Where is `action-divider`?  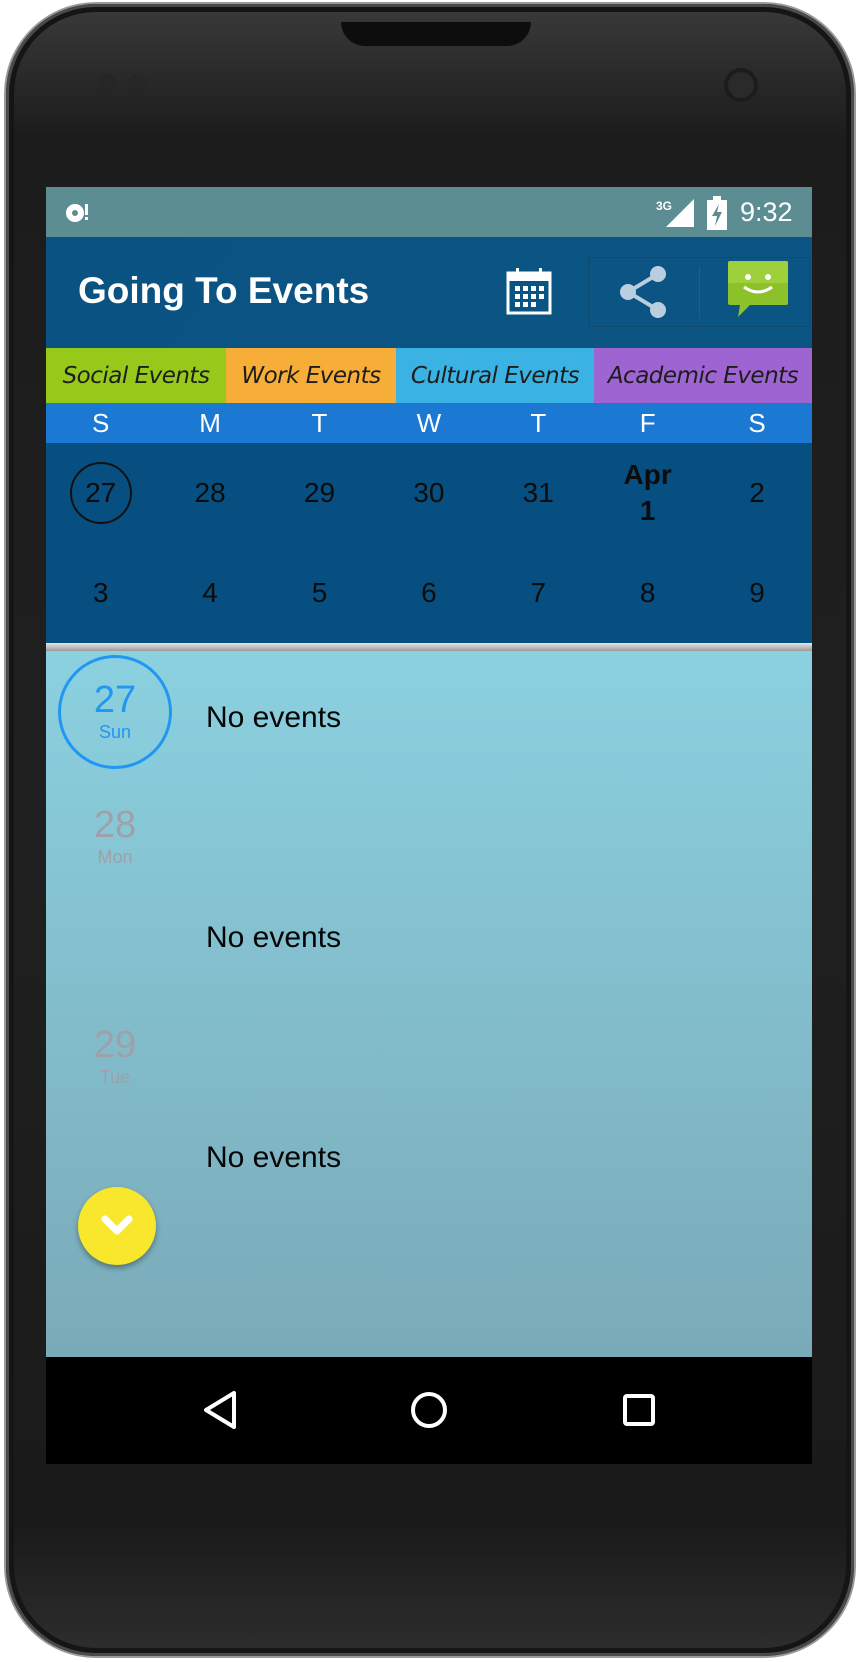
action-divider is located at coordinates (699, 293).